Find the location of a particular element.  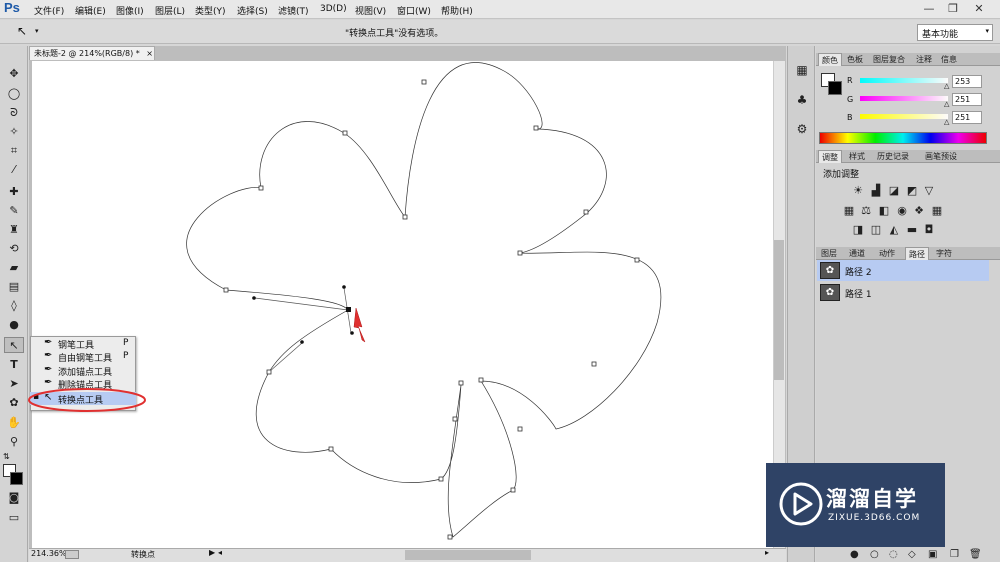

vibrance-icon: ▽ is located at coordinates (929, 191).